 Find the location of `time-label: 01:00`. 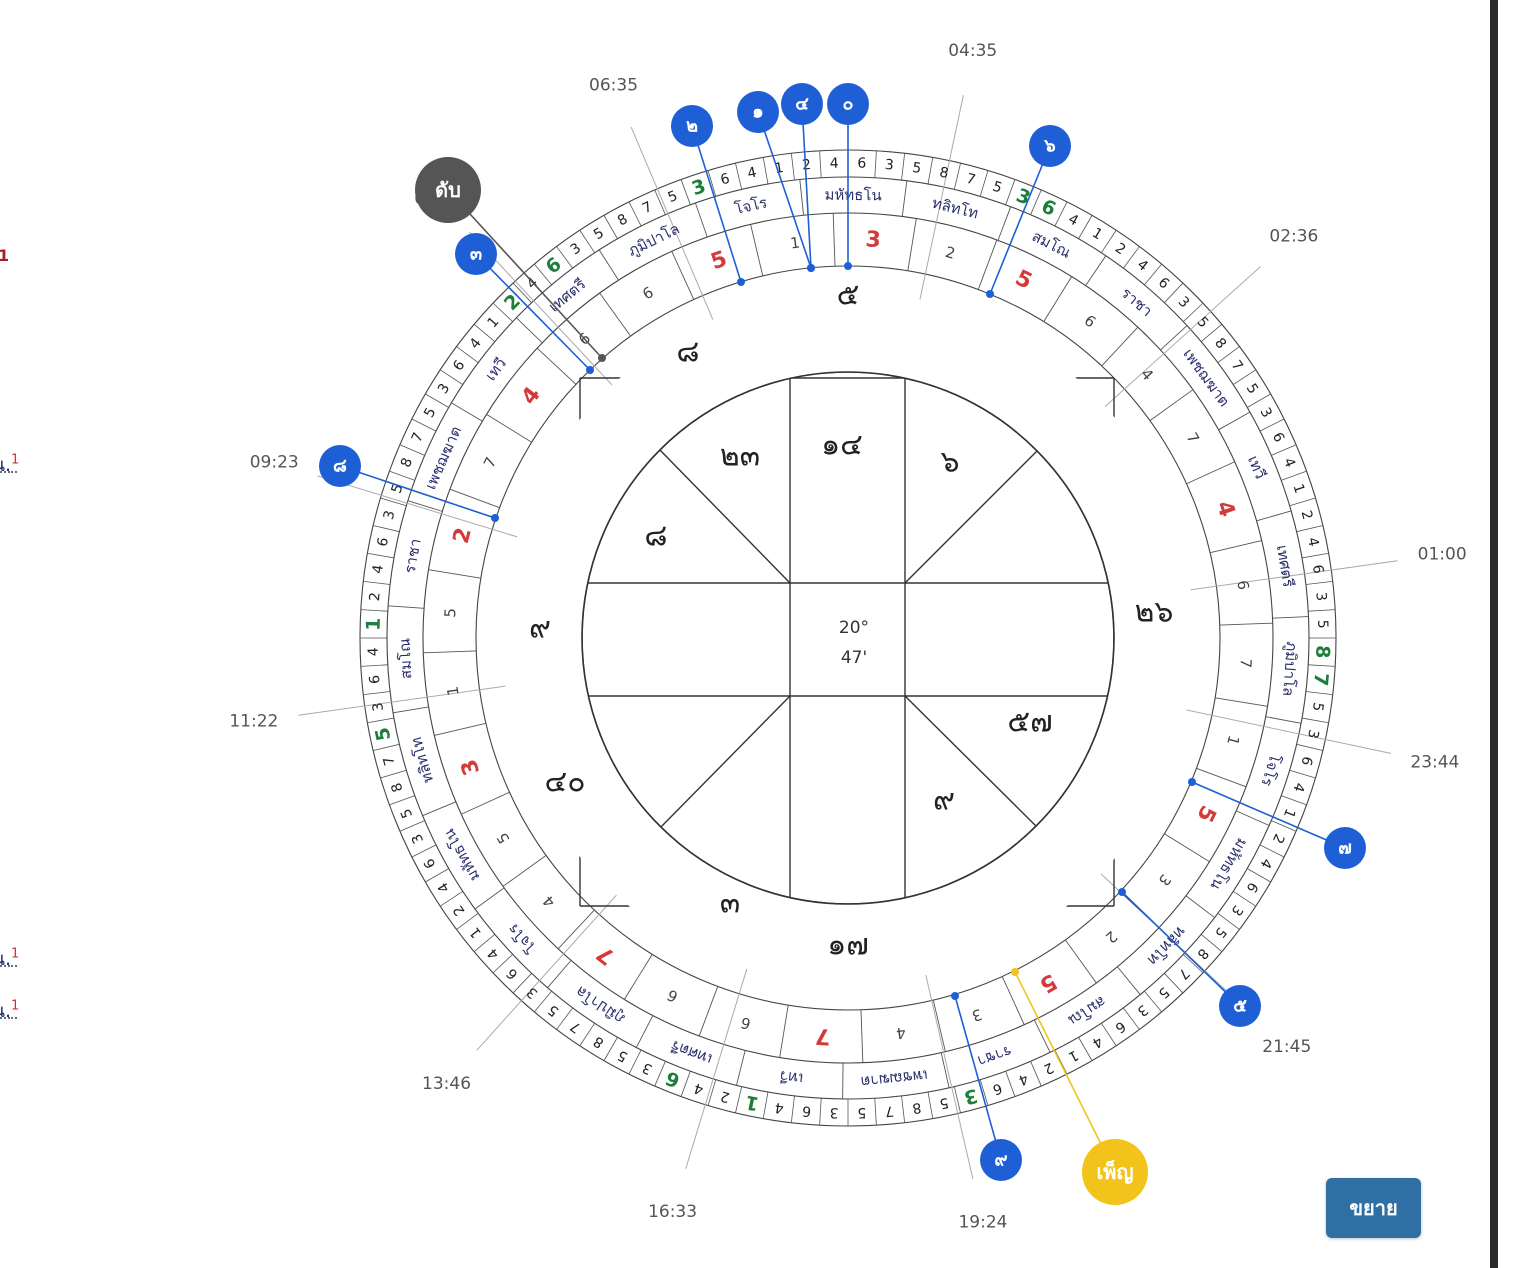

time-label: 01:00 is located at coordinates (1442, 554).